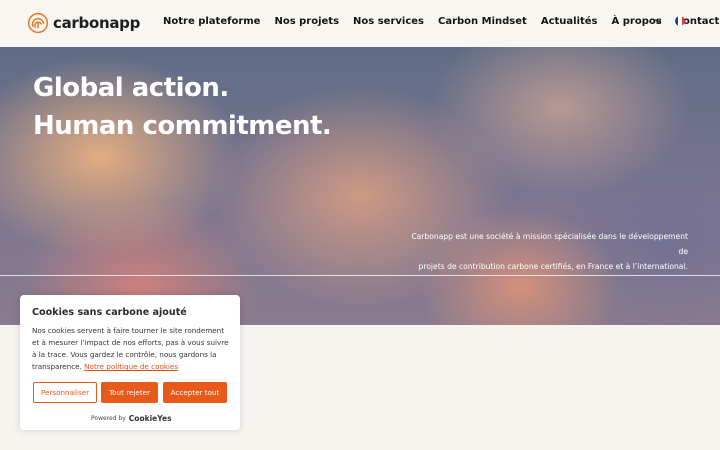  I want to click on logo: carbonapp, so click(83, 23).